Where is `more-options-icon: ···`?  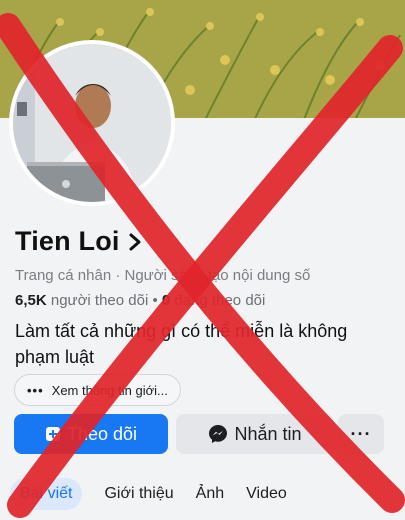 more-options-icon: ··· is located at coordinates (361, 433).